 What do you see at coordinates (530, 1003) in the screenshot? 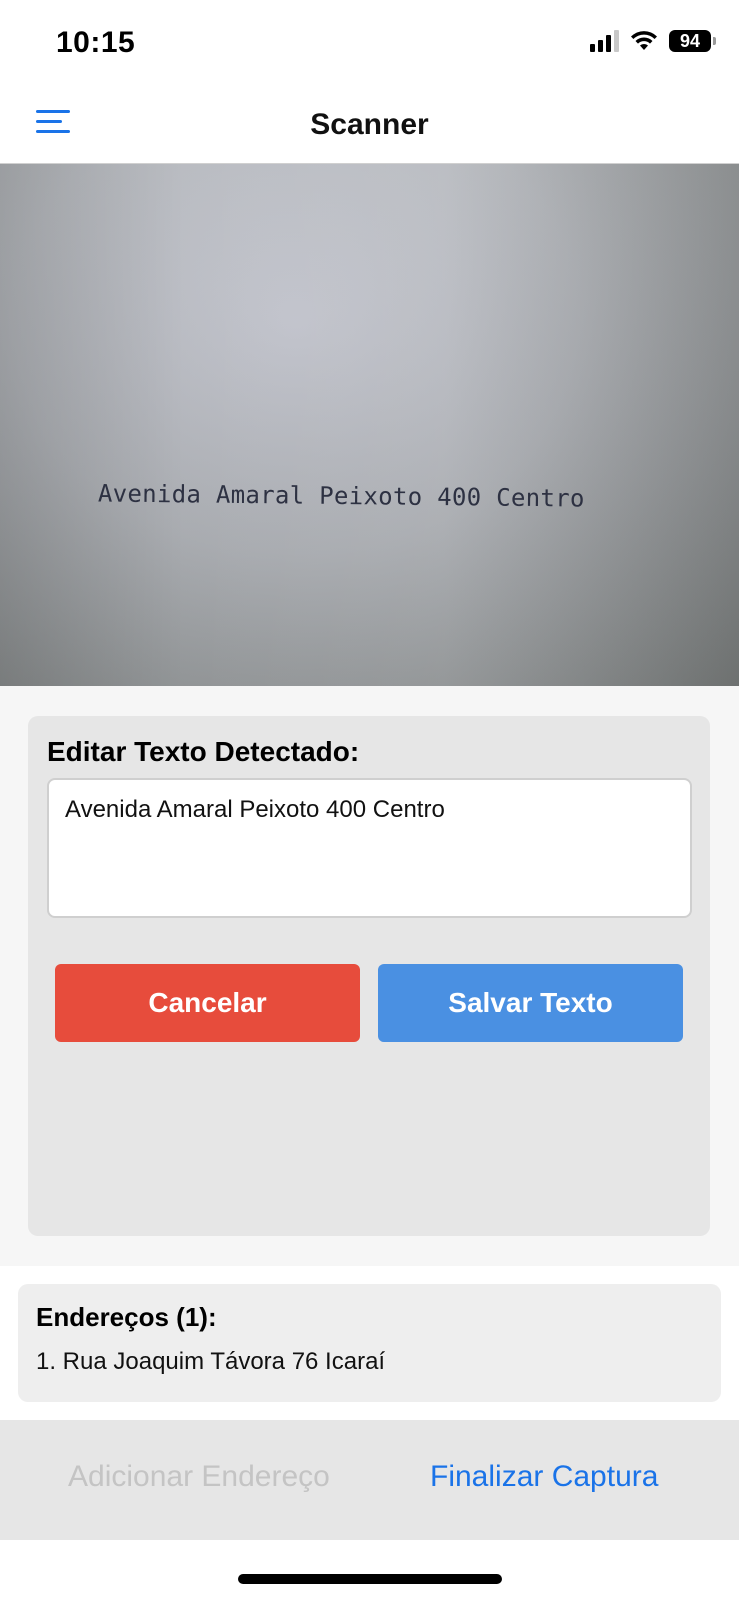
I see `save-text-button: Salvar Texto` at bounding box center [530, 1003].